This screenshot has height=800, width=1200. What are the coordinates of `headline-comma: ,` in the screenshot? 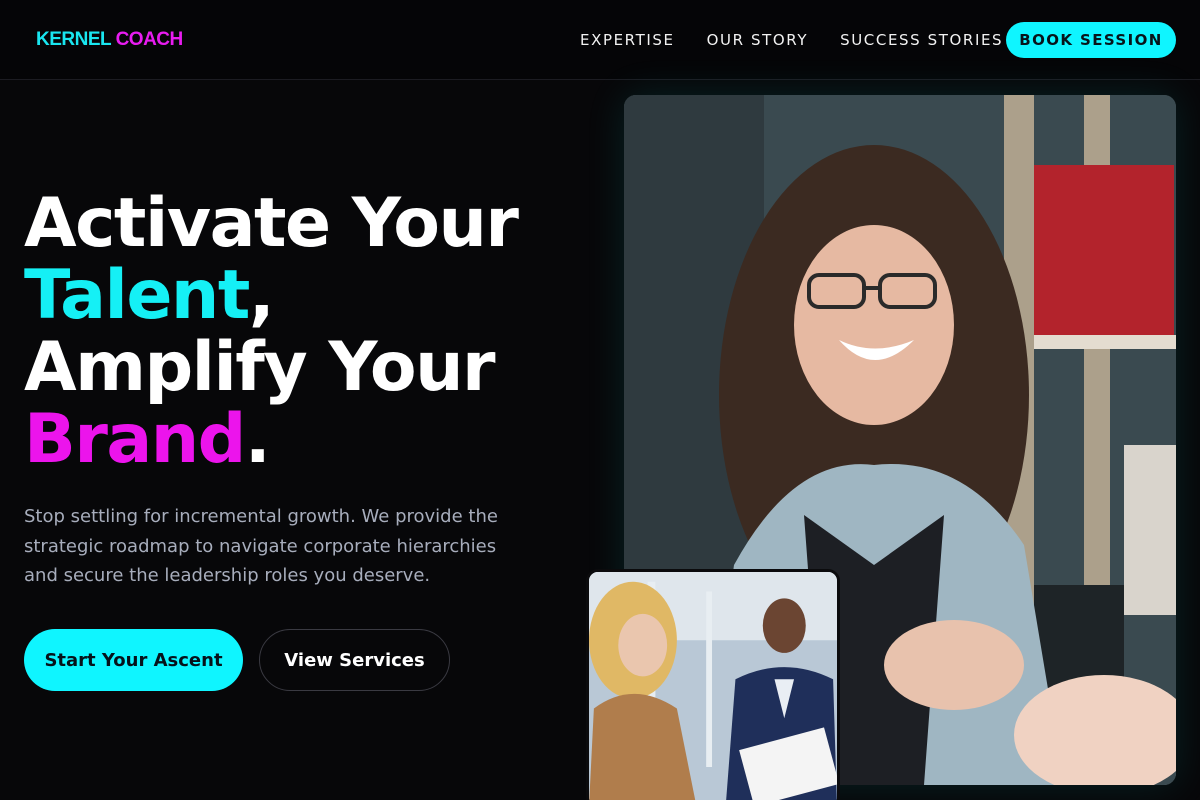 It's located at (261, 295).